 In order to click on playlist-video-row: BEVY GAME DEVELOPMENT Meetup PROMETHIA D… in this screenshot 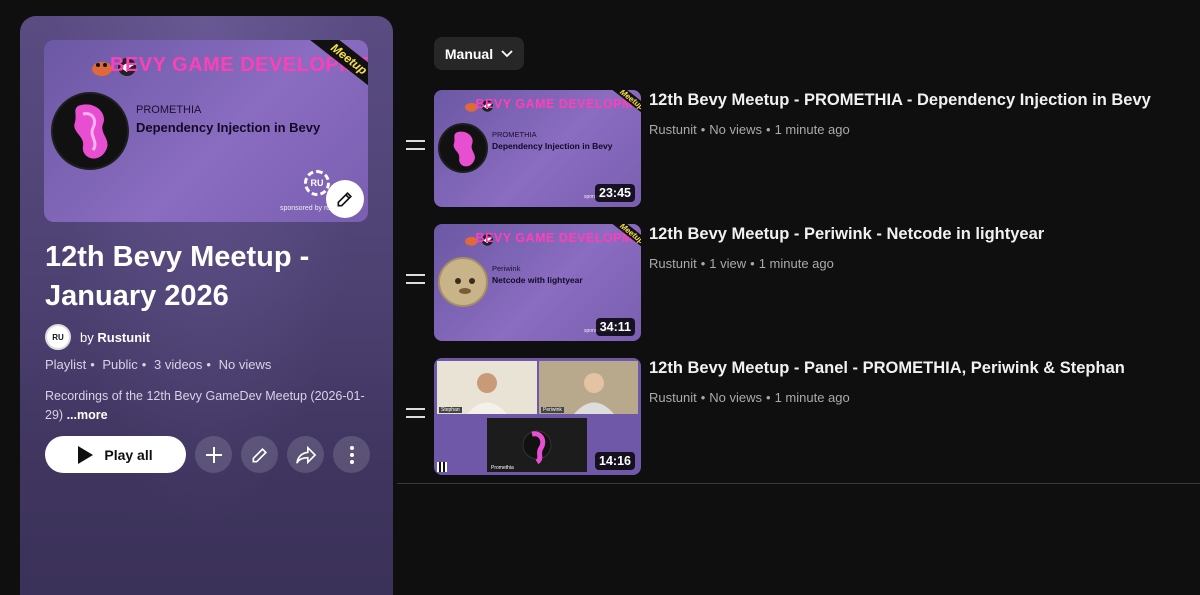, I will do `click(800, 149)`.